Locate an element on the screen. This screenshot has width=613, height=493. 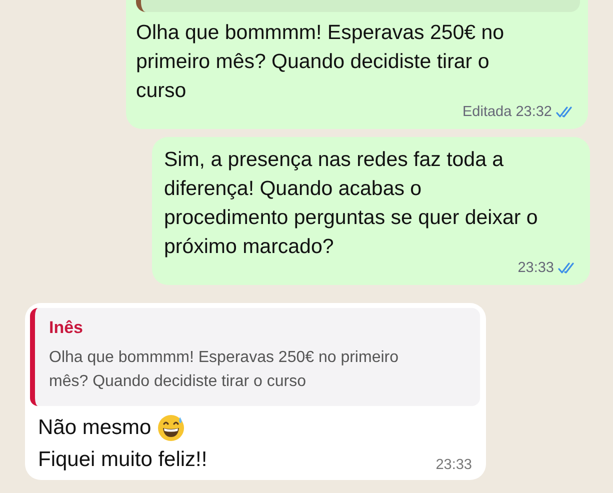
message-text: Não mesmo is located at coordinates (95, 428).